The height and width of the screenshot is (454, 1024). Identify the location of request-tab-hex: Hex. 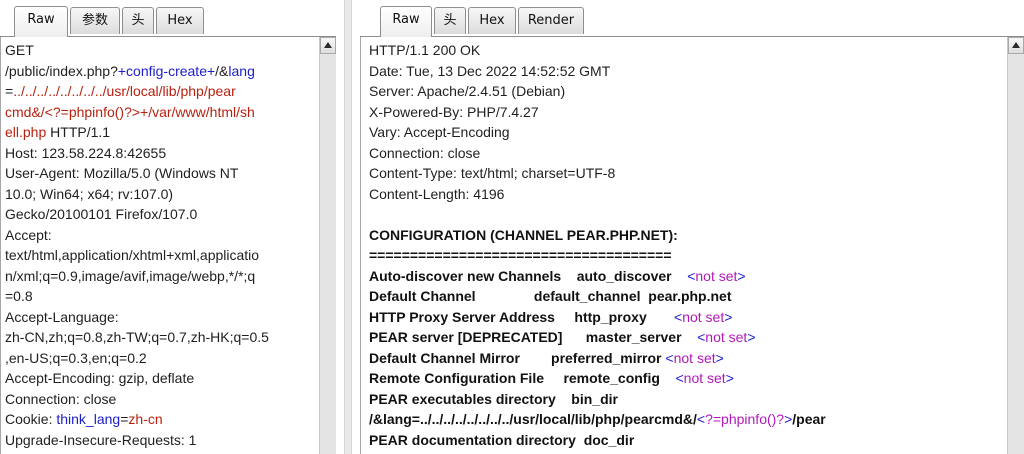
(180, 20).